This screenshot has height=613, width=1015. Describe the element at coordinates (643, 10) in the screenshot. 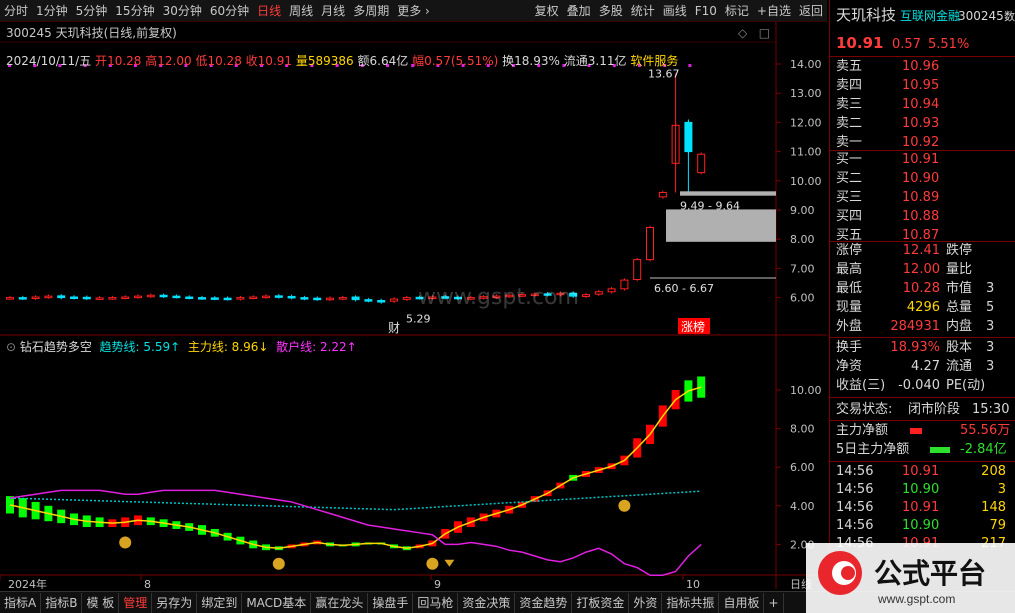

I see `toolbar-action-3: 统计` at that location.